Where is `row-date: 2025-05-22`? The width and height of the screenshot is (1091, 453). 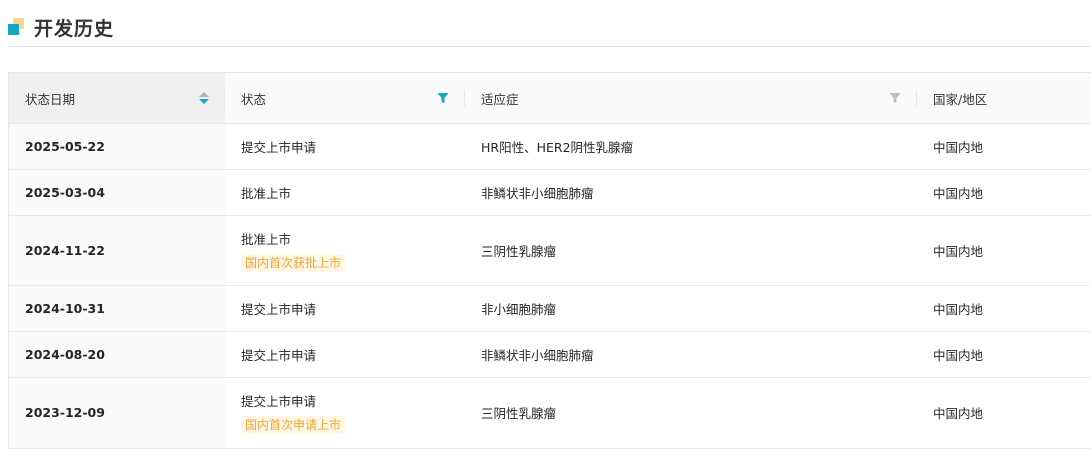 row-date: 2025-05-22 is located at coordinates (117, 146).